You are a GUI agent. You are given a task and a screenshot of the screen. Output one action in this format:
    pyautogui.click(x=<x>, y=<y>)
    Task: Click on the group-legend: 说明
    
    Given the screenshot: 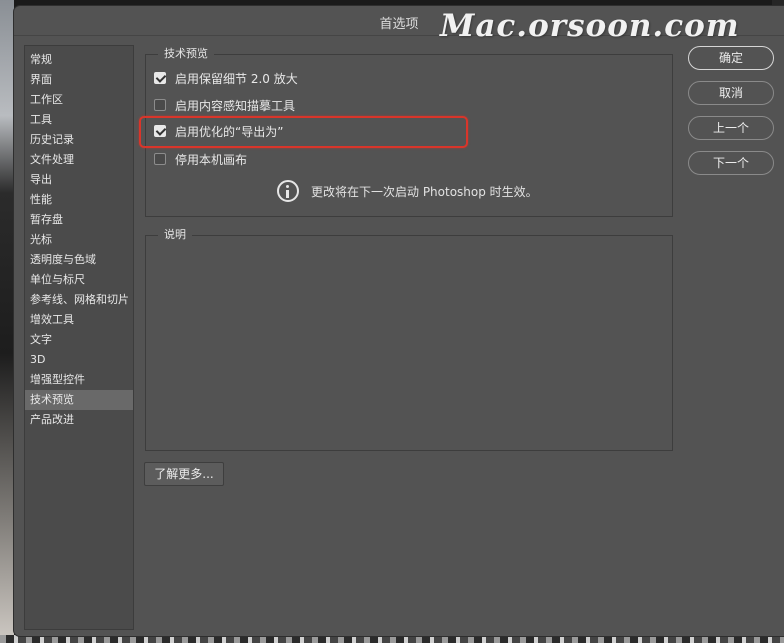 What is the action you would take?
    pyautogui.click(x=175, y=235)
    